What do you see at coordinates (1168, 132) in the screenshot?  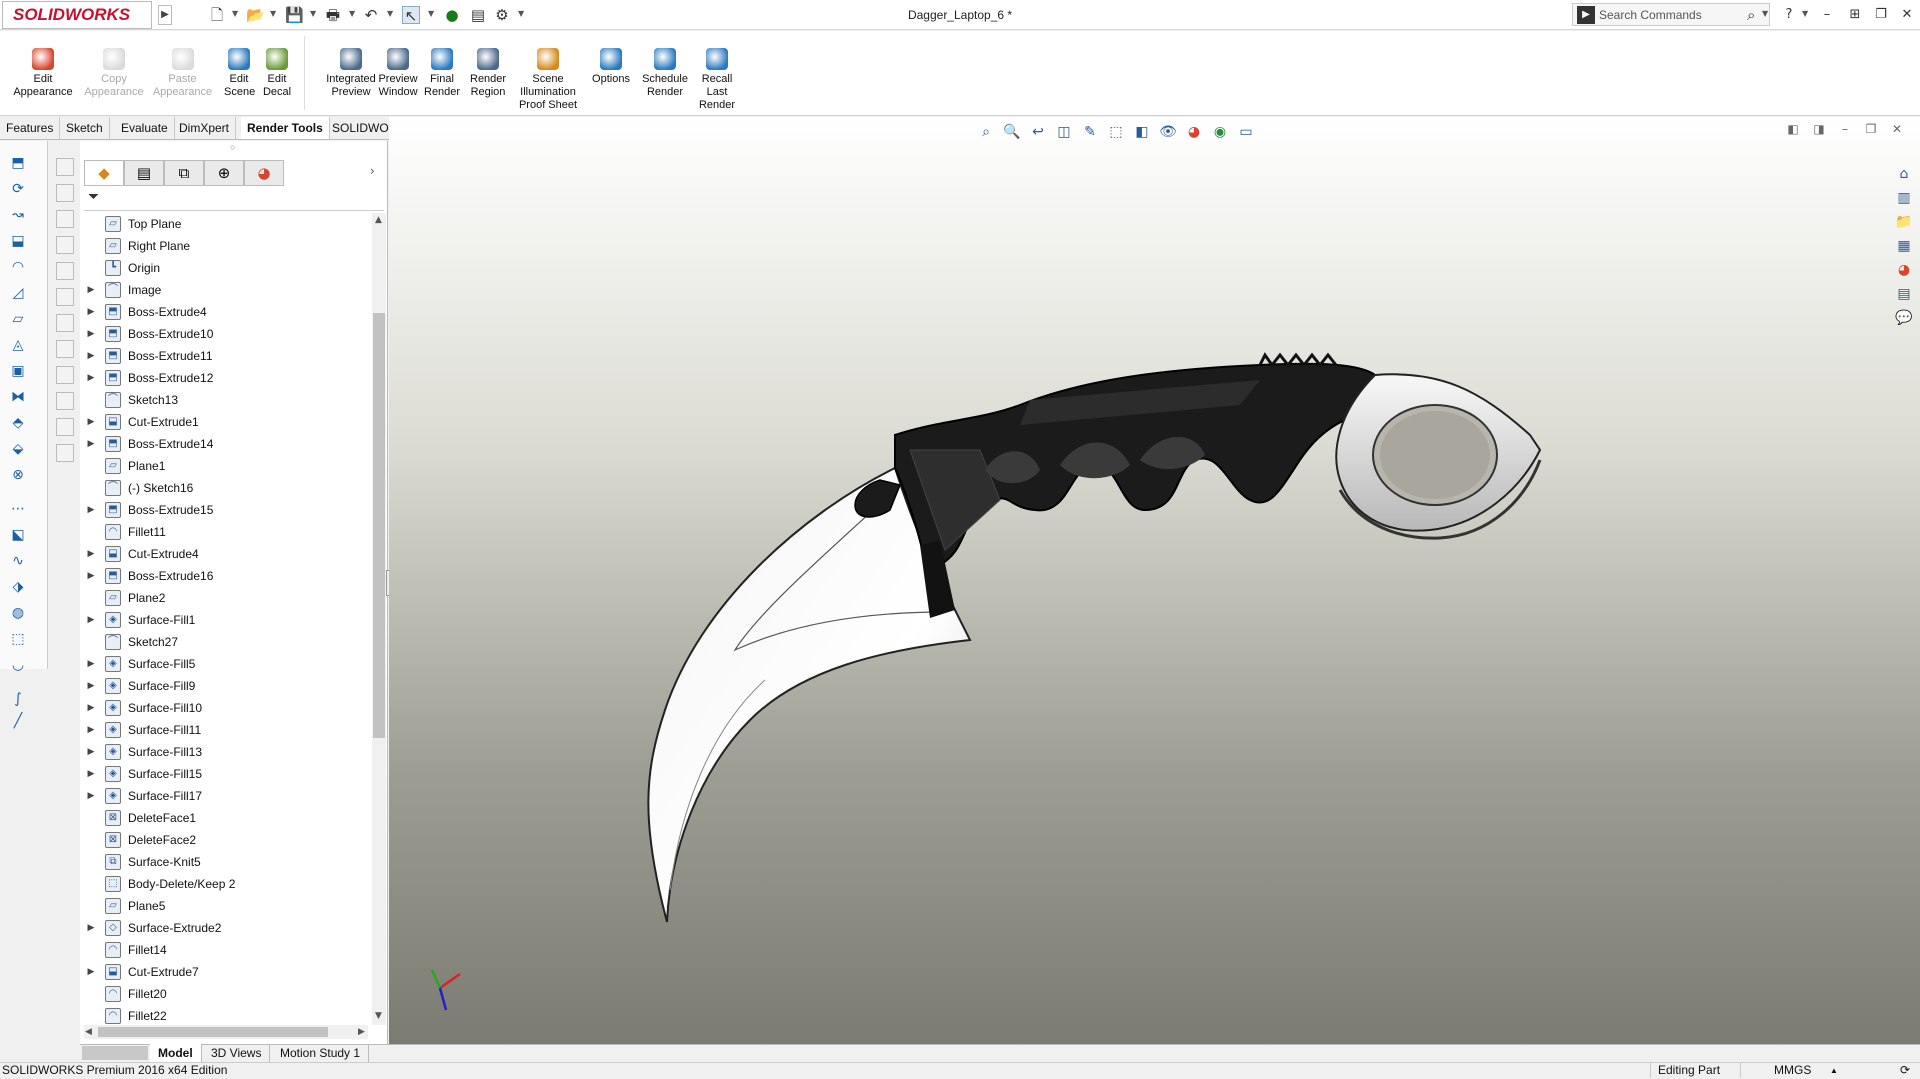 I see `hide-show-items-icon: 👁` at bounding box center [1168, 132].